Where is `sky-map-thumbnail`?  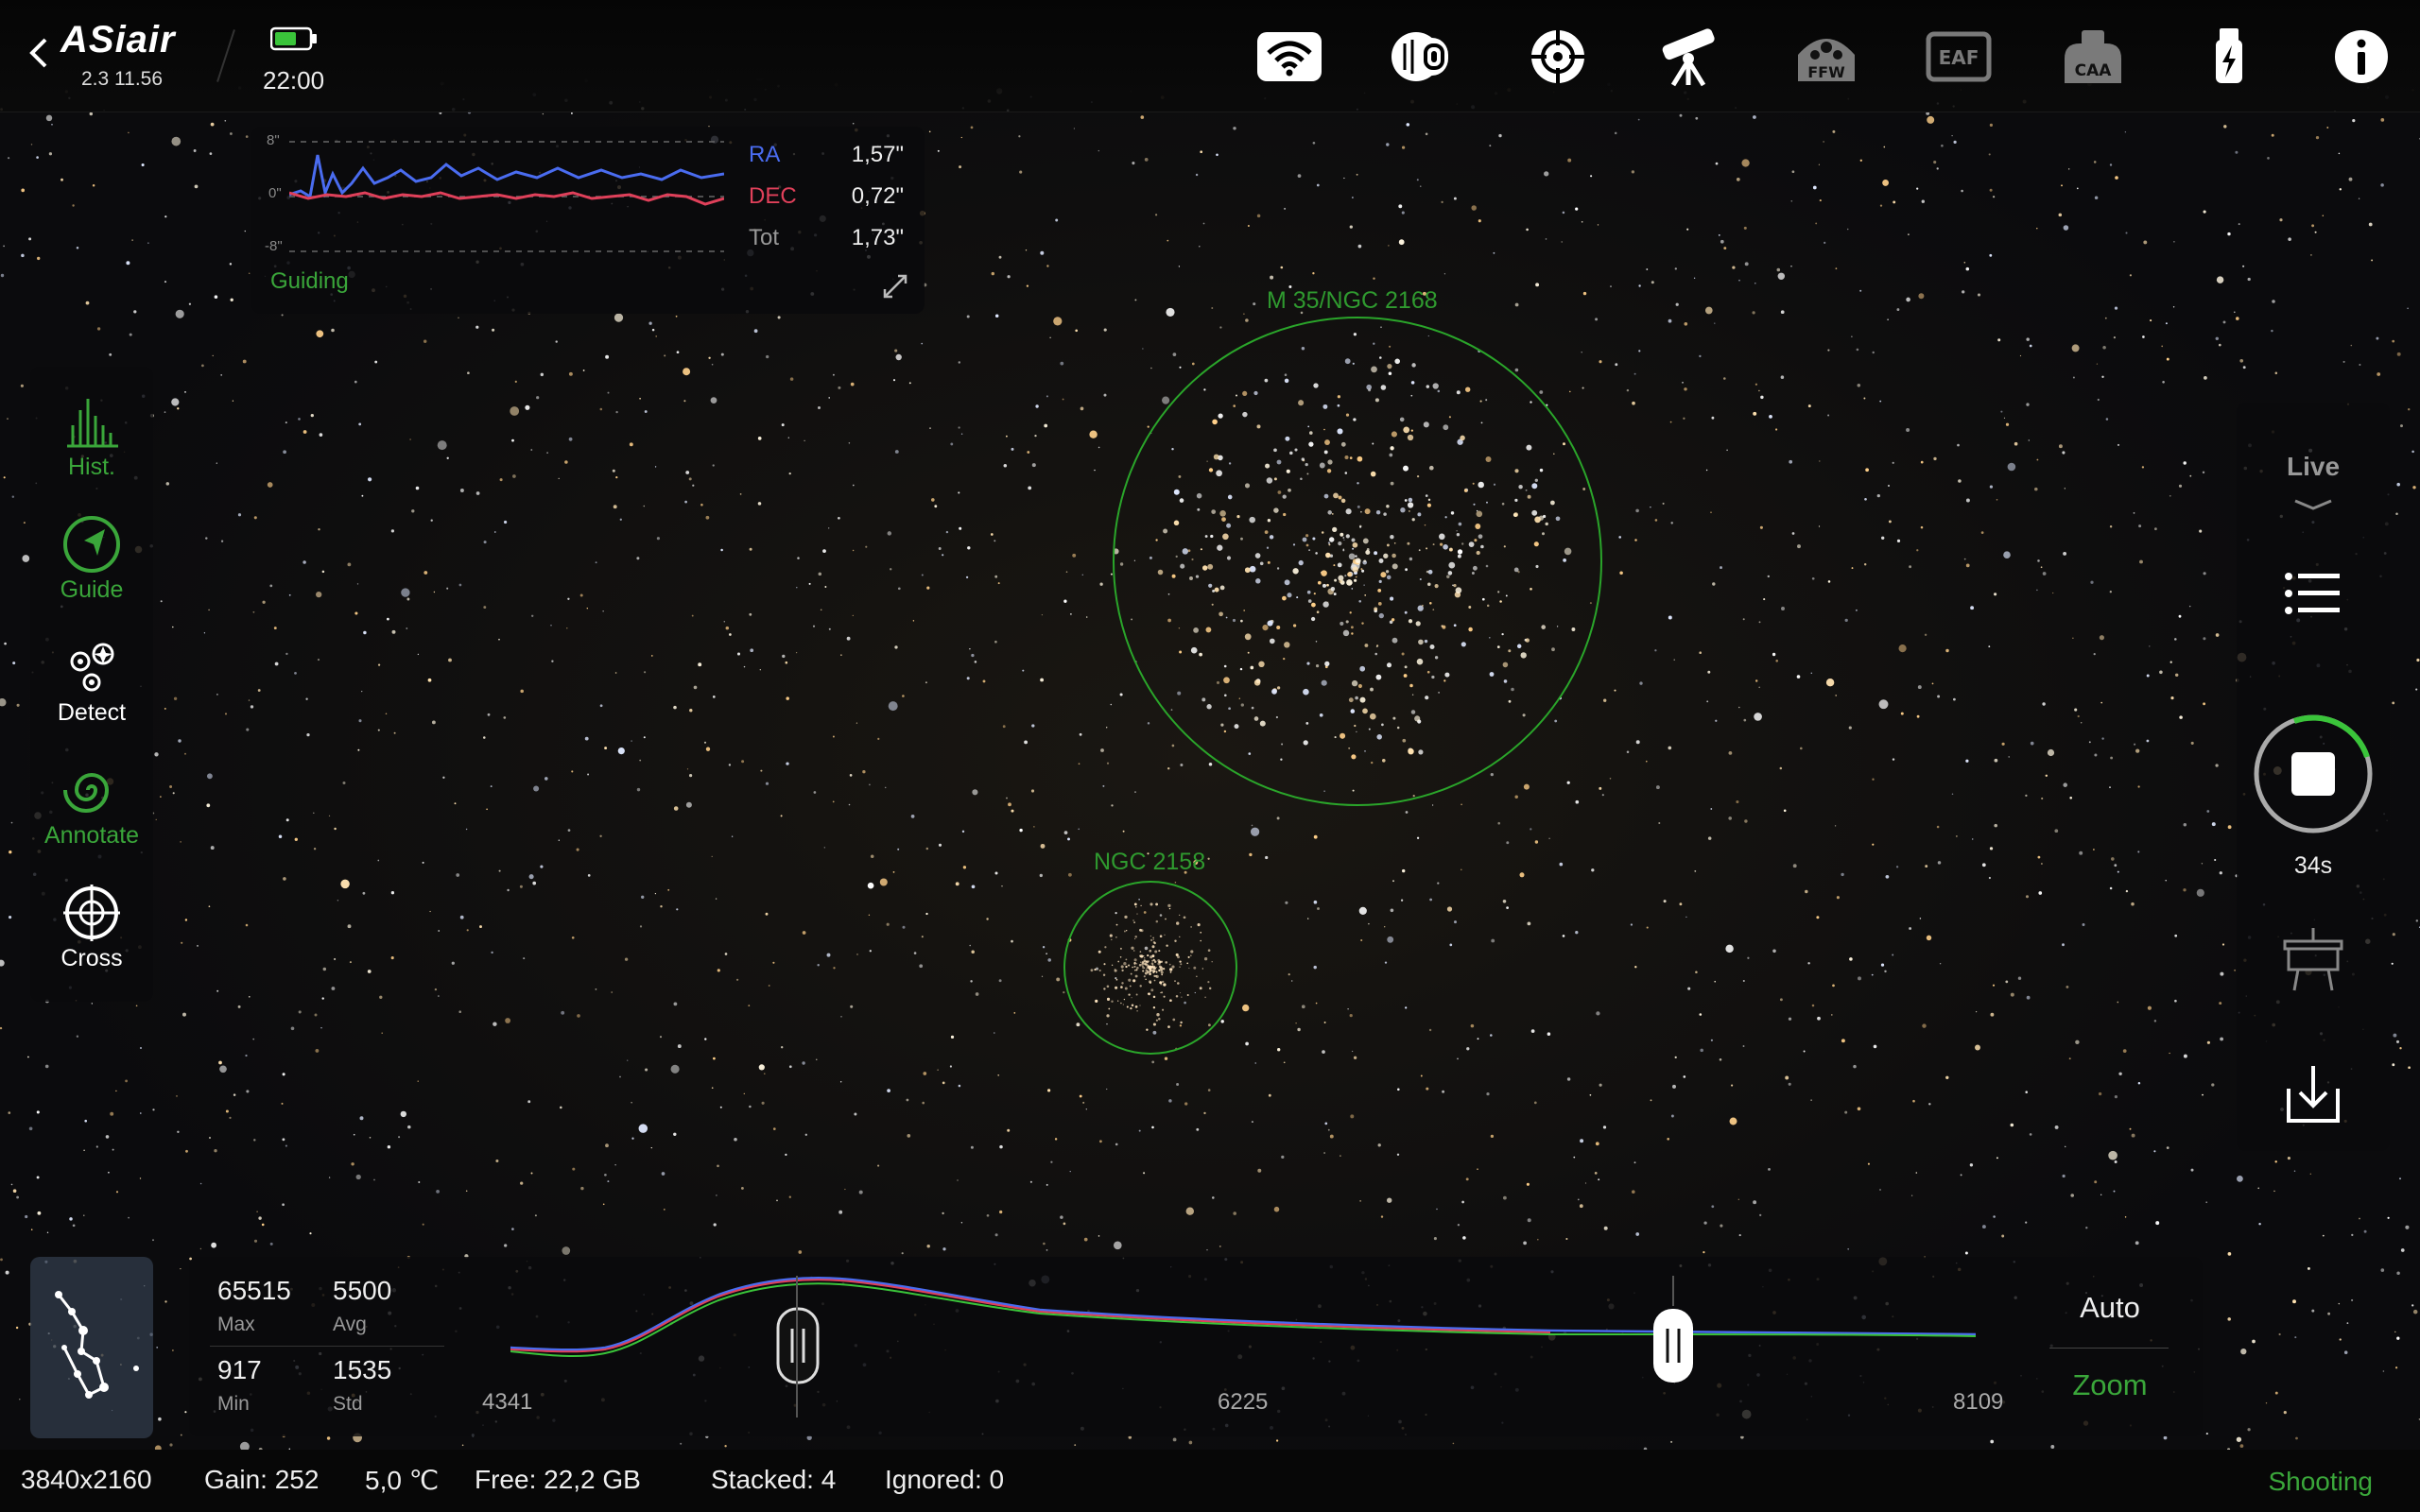
sky-map-thumbnail is located at coordinates (91, 1347).